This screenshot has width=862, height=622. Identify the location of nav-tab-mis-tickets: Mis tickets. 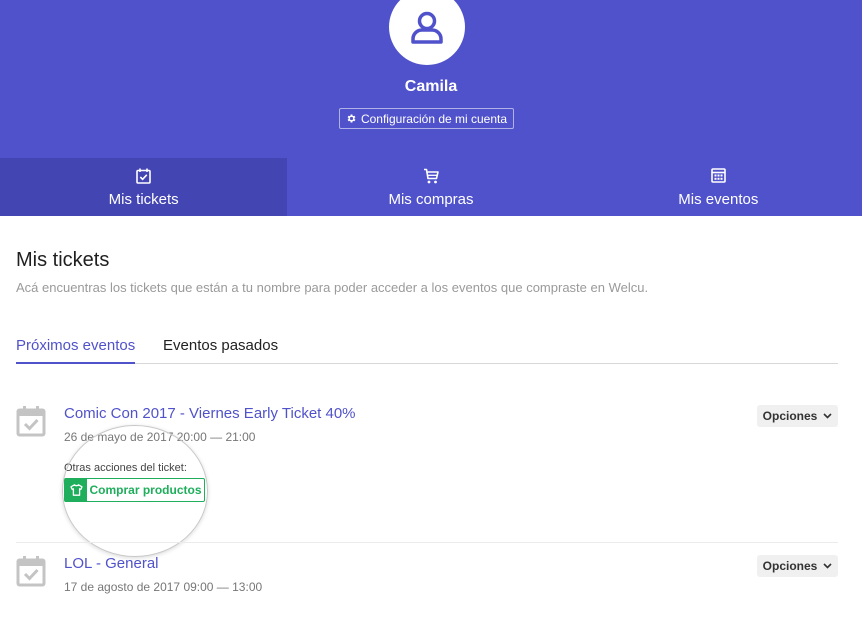
(144, 187).